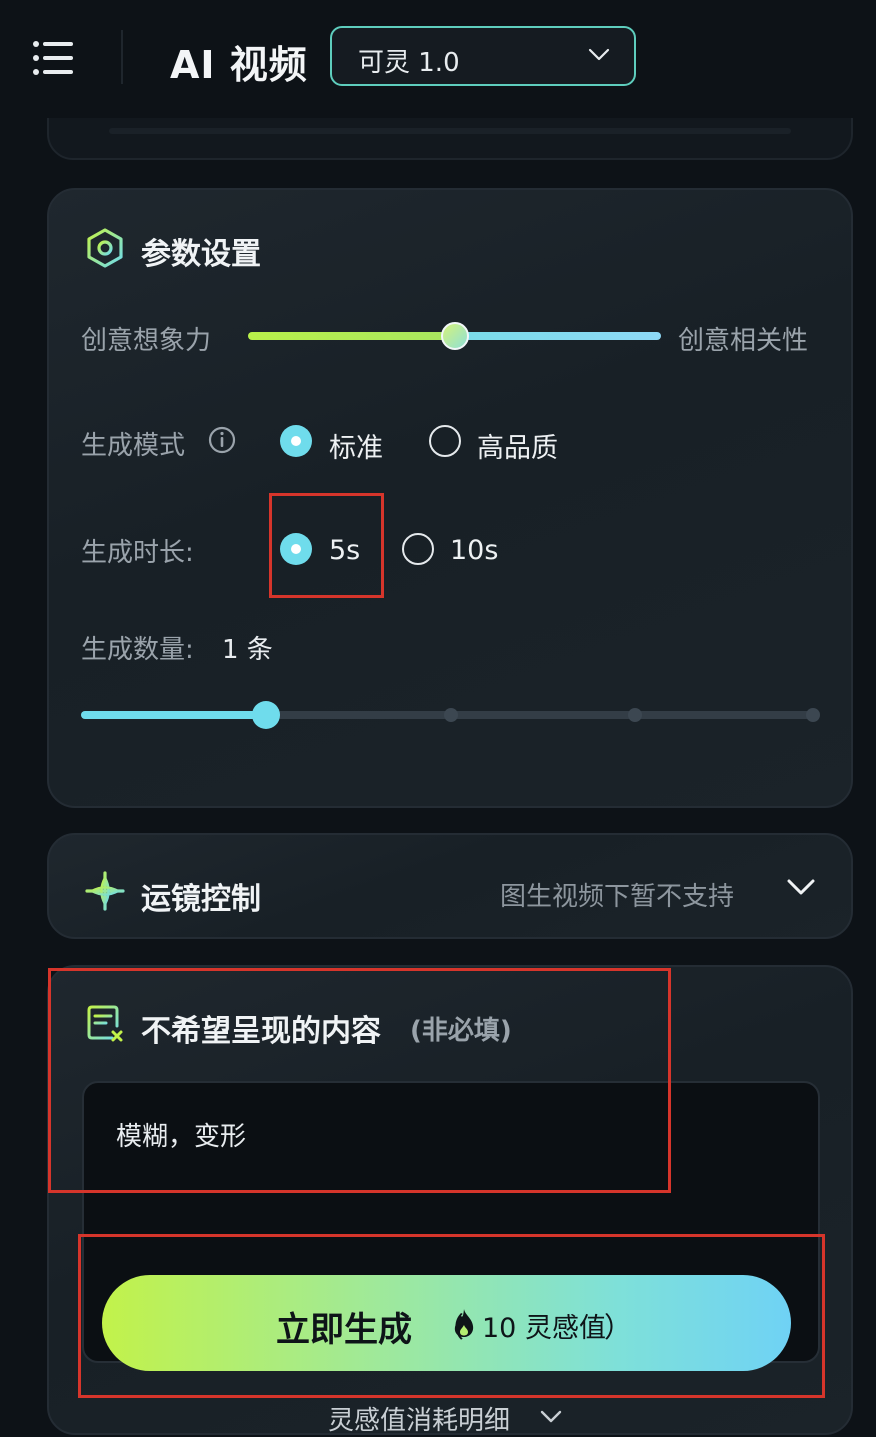 This screenshot has height=1437, width=876. What do you see at coordinates (201, 254) in the screenshot?
I see `params-title: 参数设置` at bounding box center [201, 254].